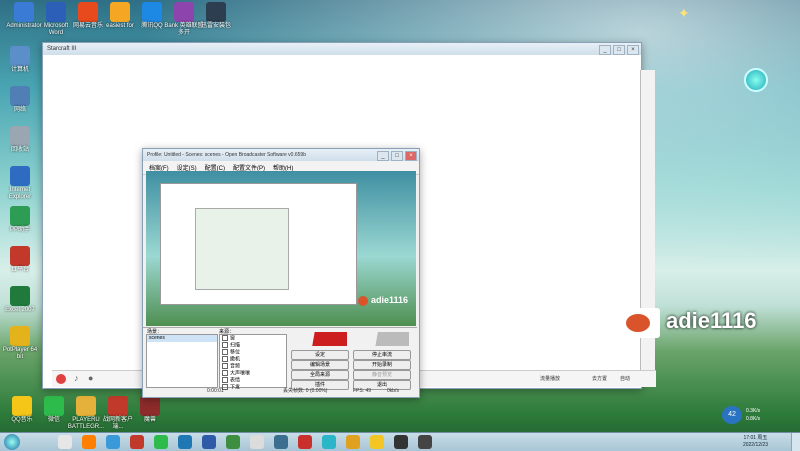  What do you see at coordinates (12, 442) in the screenshot?
I see `start-button` at bounding box center [12, 442].